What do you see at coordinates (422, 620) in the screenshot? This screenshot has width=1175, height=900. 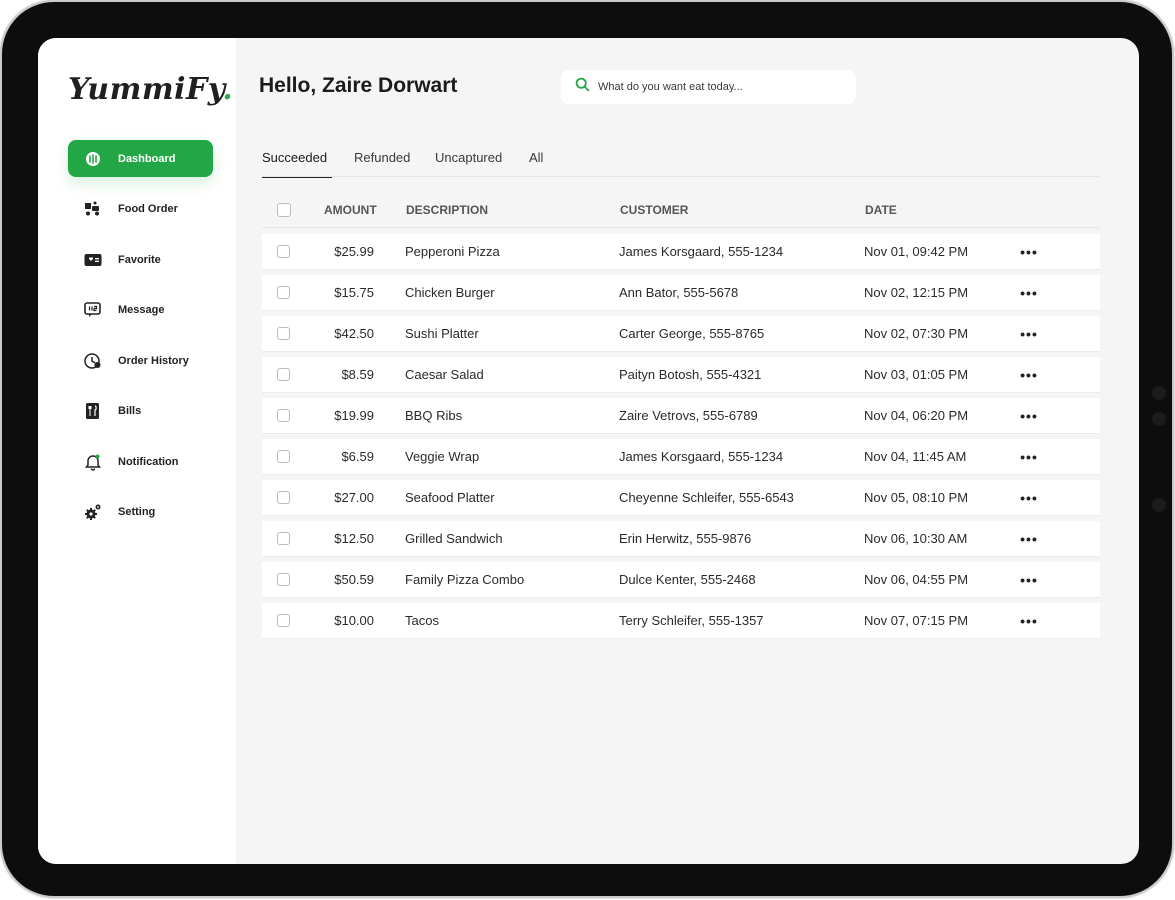 I see `description-cell: Tacos` at bounding box center [422, 620].